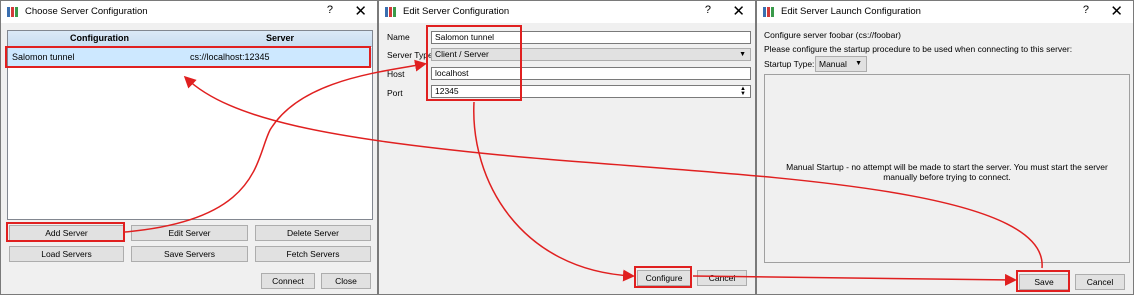 The height and width of the screenshot is (295, 1134). What do you see at coordinates (833, 64) in the screenshot?
I see `startup-type-value: Manual` at bounding box center [833, 64].